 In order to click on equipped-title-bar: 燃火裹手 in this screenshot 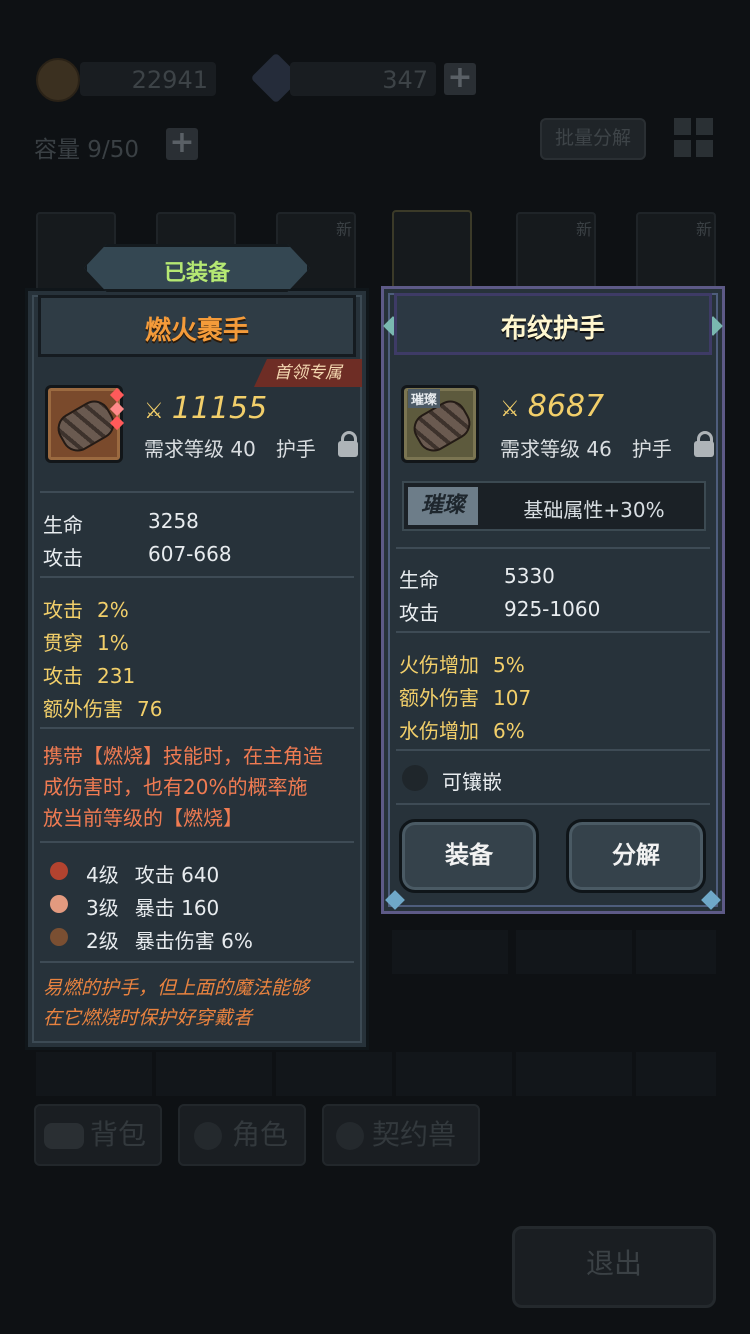, I will do `click(197, 326)`.